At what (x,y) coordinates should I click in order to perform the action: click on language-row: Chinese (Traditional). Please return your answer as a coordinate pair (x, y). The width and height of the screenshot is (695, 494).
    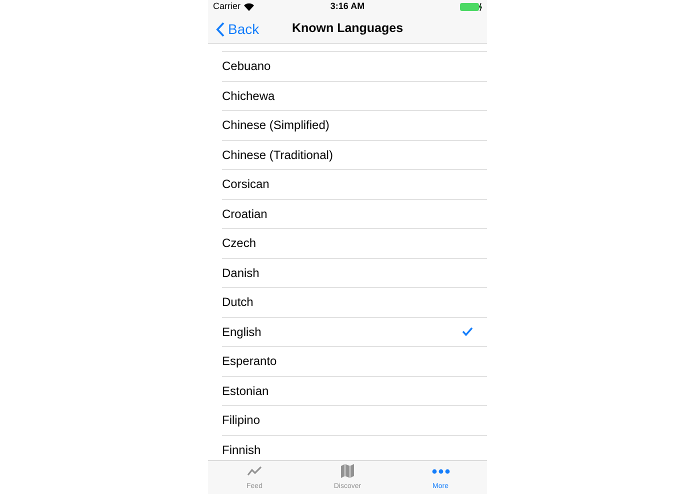
    Looking at the image, I should click on (354, 155).